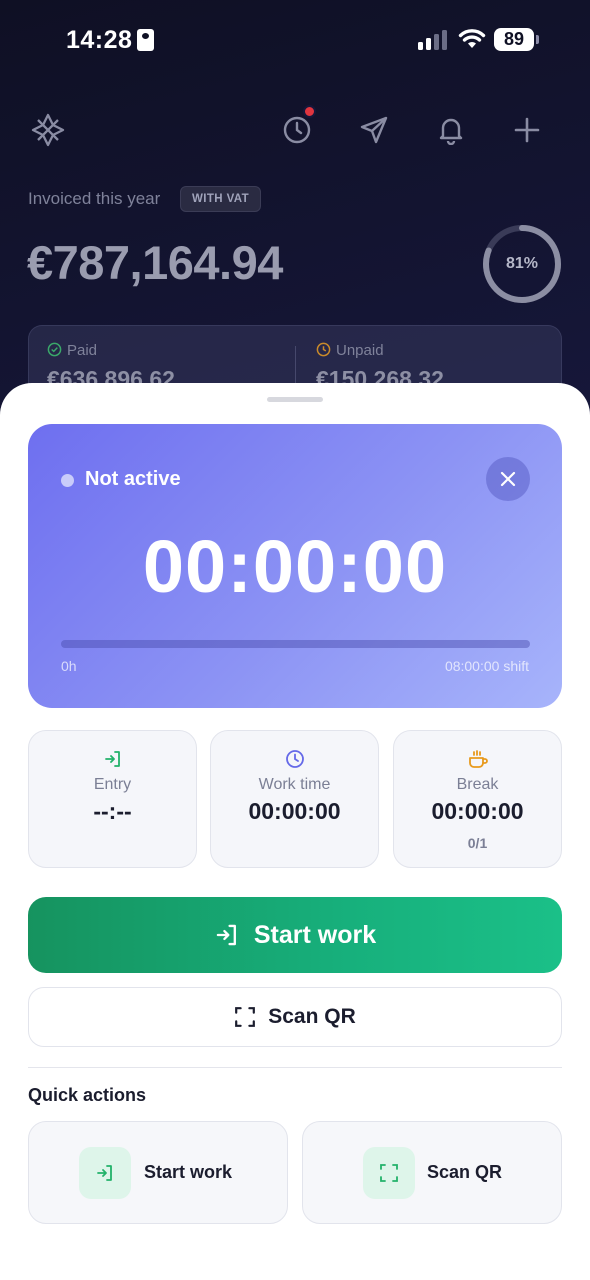  Describe the element at coordinates (472, 38) in the screenshot. I see `wifi-icon` at that location.